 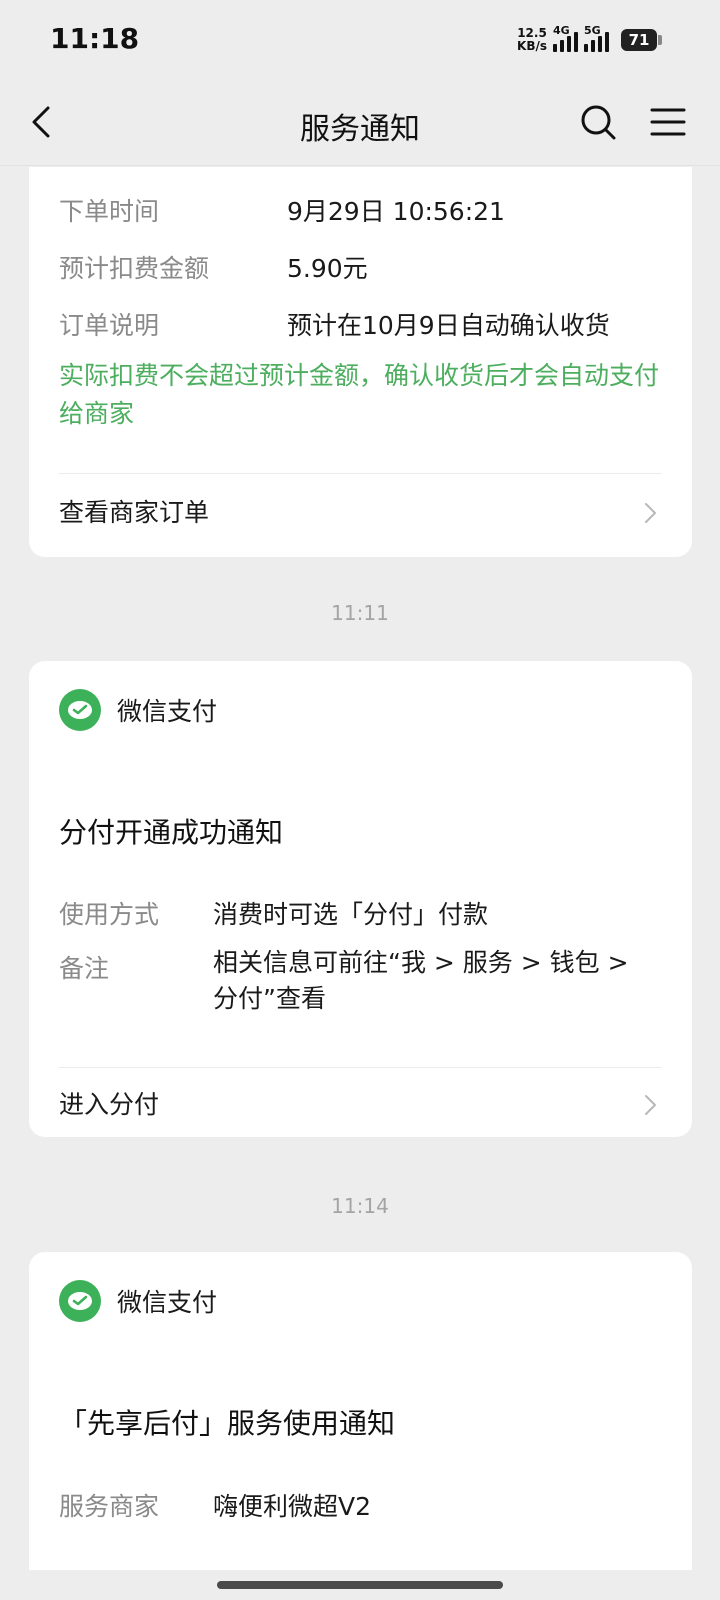 What do you see at coordinates (95, 38) in the screenshot?
I see `status-time: 11:18` at bounding box center [95, 38].